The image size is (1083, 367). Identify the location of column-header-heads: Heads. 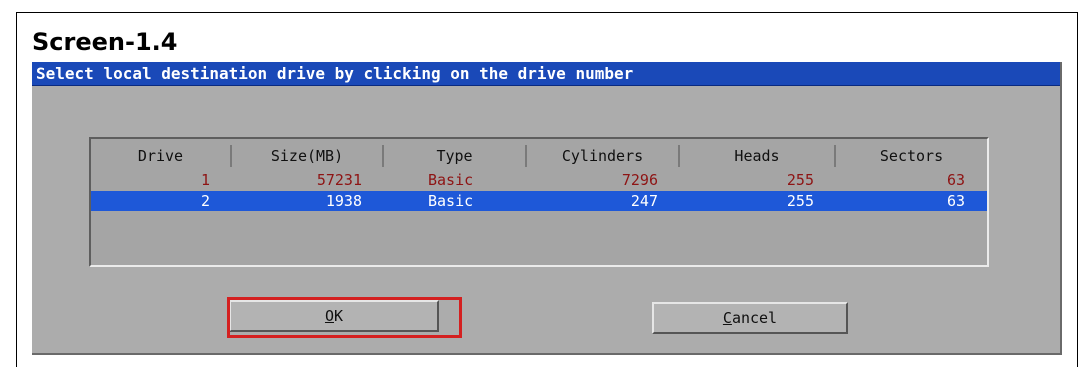
(758, 156).